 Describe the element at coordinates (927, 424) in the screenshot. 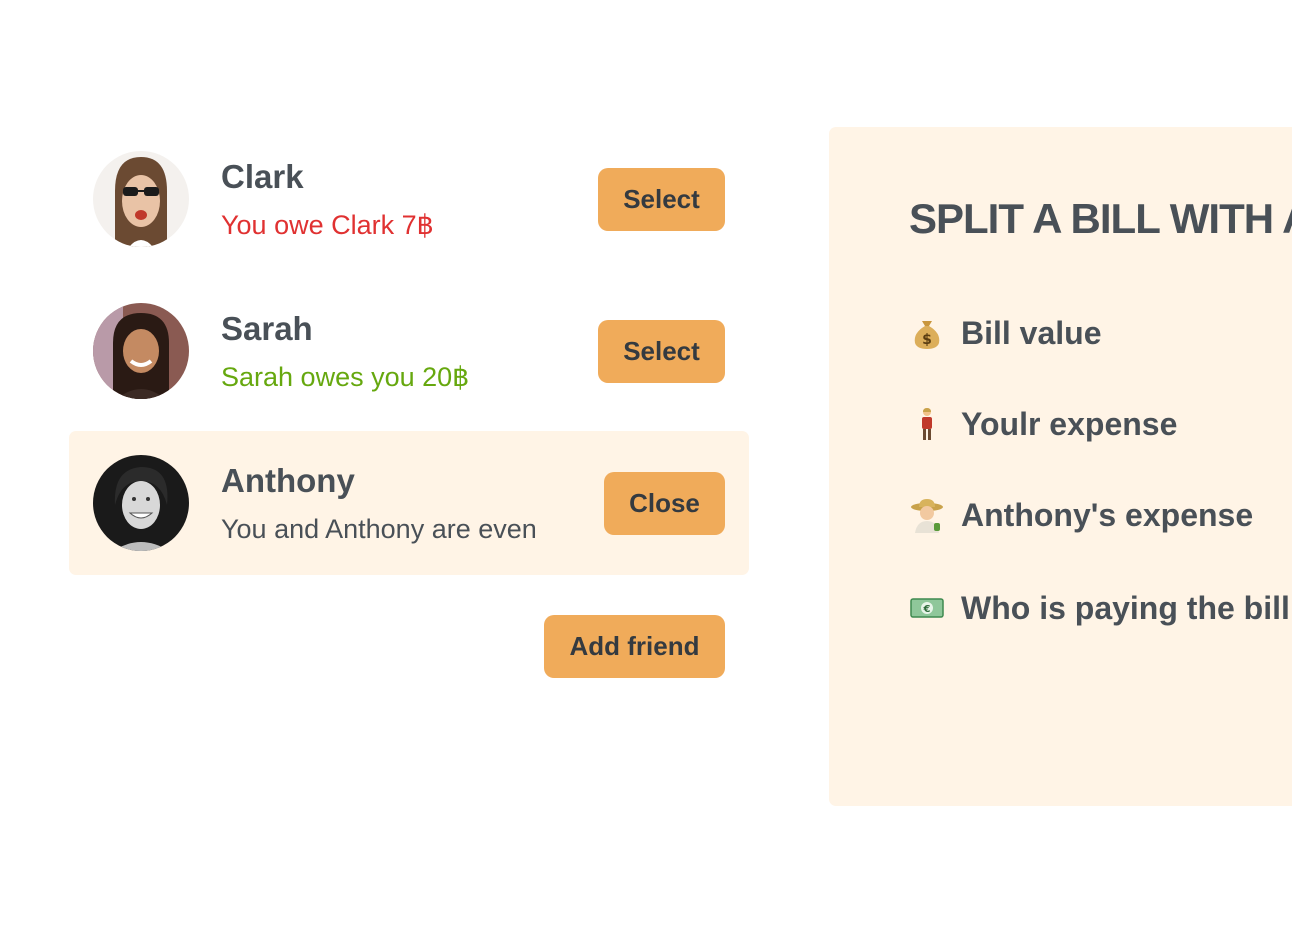

I see `person-standing-icon` at that location.